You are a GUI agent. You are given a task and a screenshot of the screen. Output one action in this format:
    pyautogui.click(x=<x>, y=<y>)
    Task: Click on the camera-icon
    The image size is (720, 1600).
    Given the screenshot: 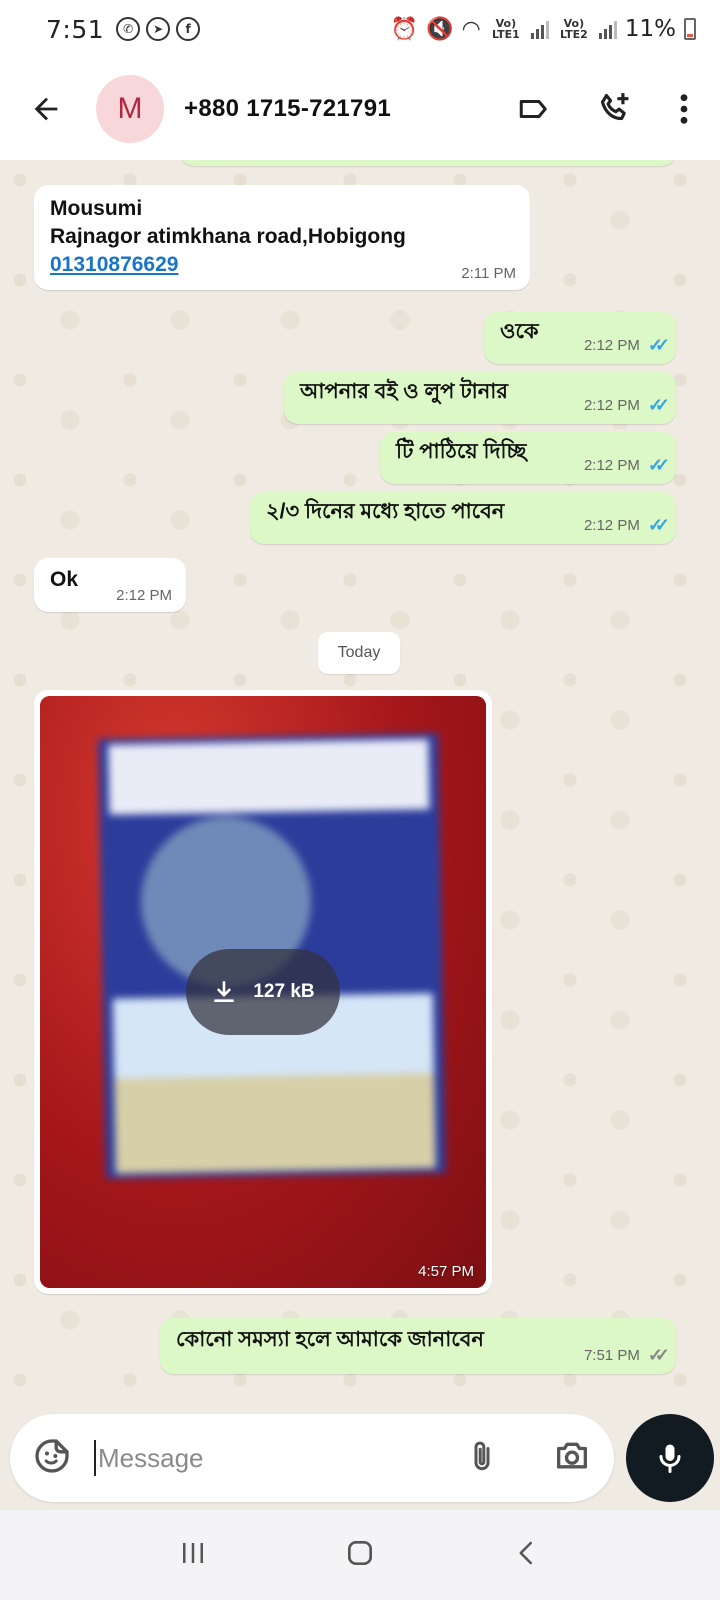 What is the action you would take?
    pyautogui.click(x=572, y=1455)
    